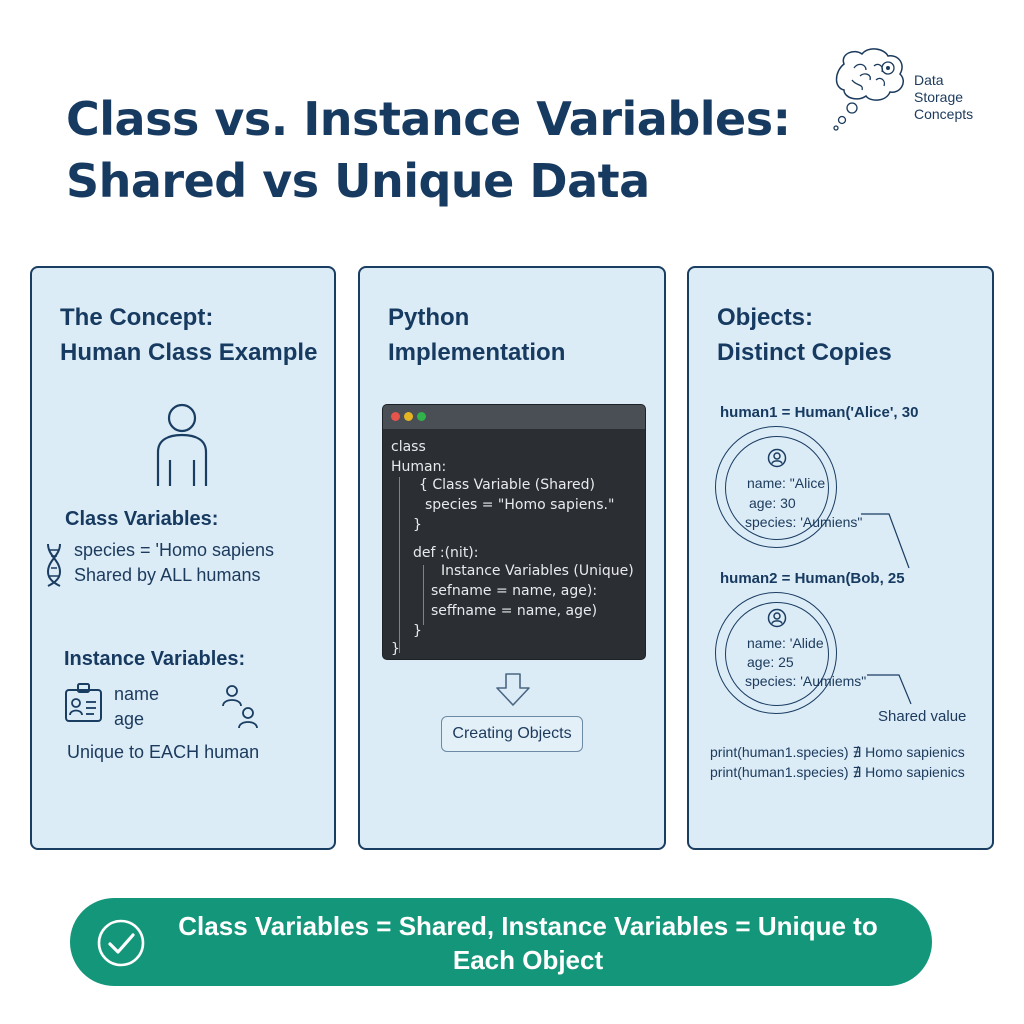  Describe the element at coordinates (804, 335) in the screenshot. I see `objects-panel-title: Objects: Distinct Copies` at that location.